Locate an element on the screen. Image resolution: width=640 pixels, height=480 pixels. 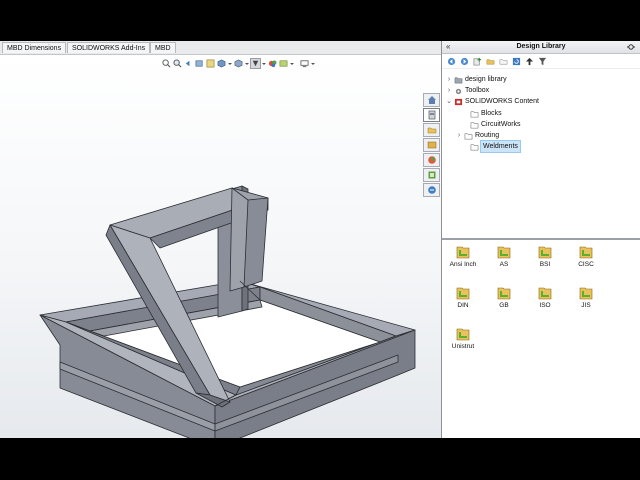
collapse-tree-icon: ⌄ is located at coordinates (449, 101).